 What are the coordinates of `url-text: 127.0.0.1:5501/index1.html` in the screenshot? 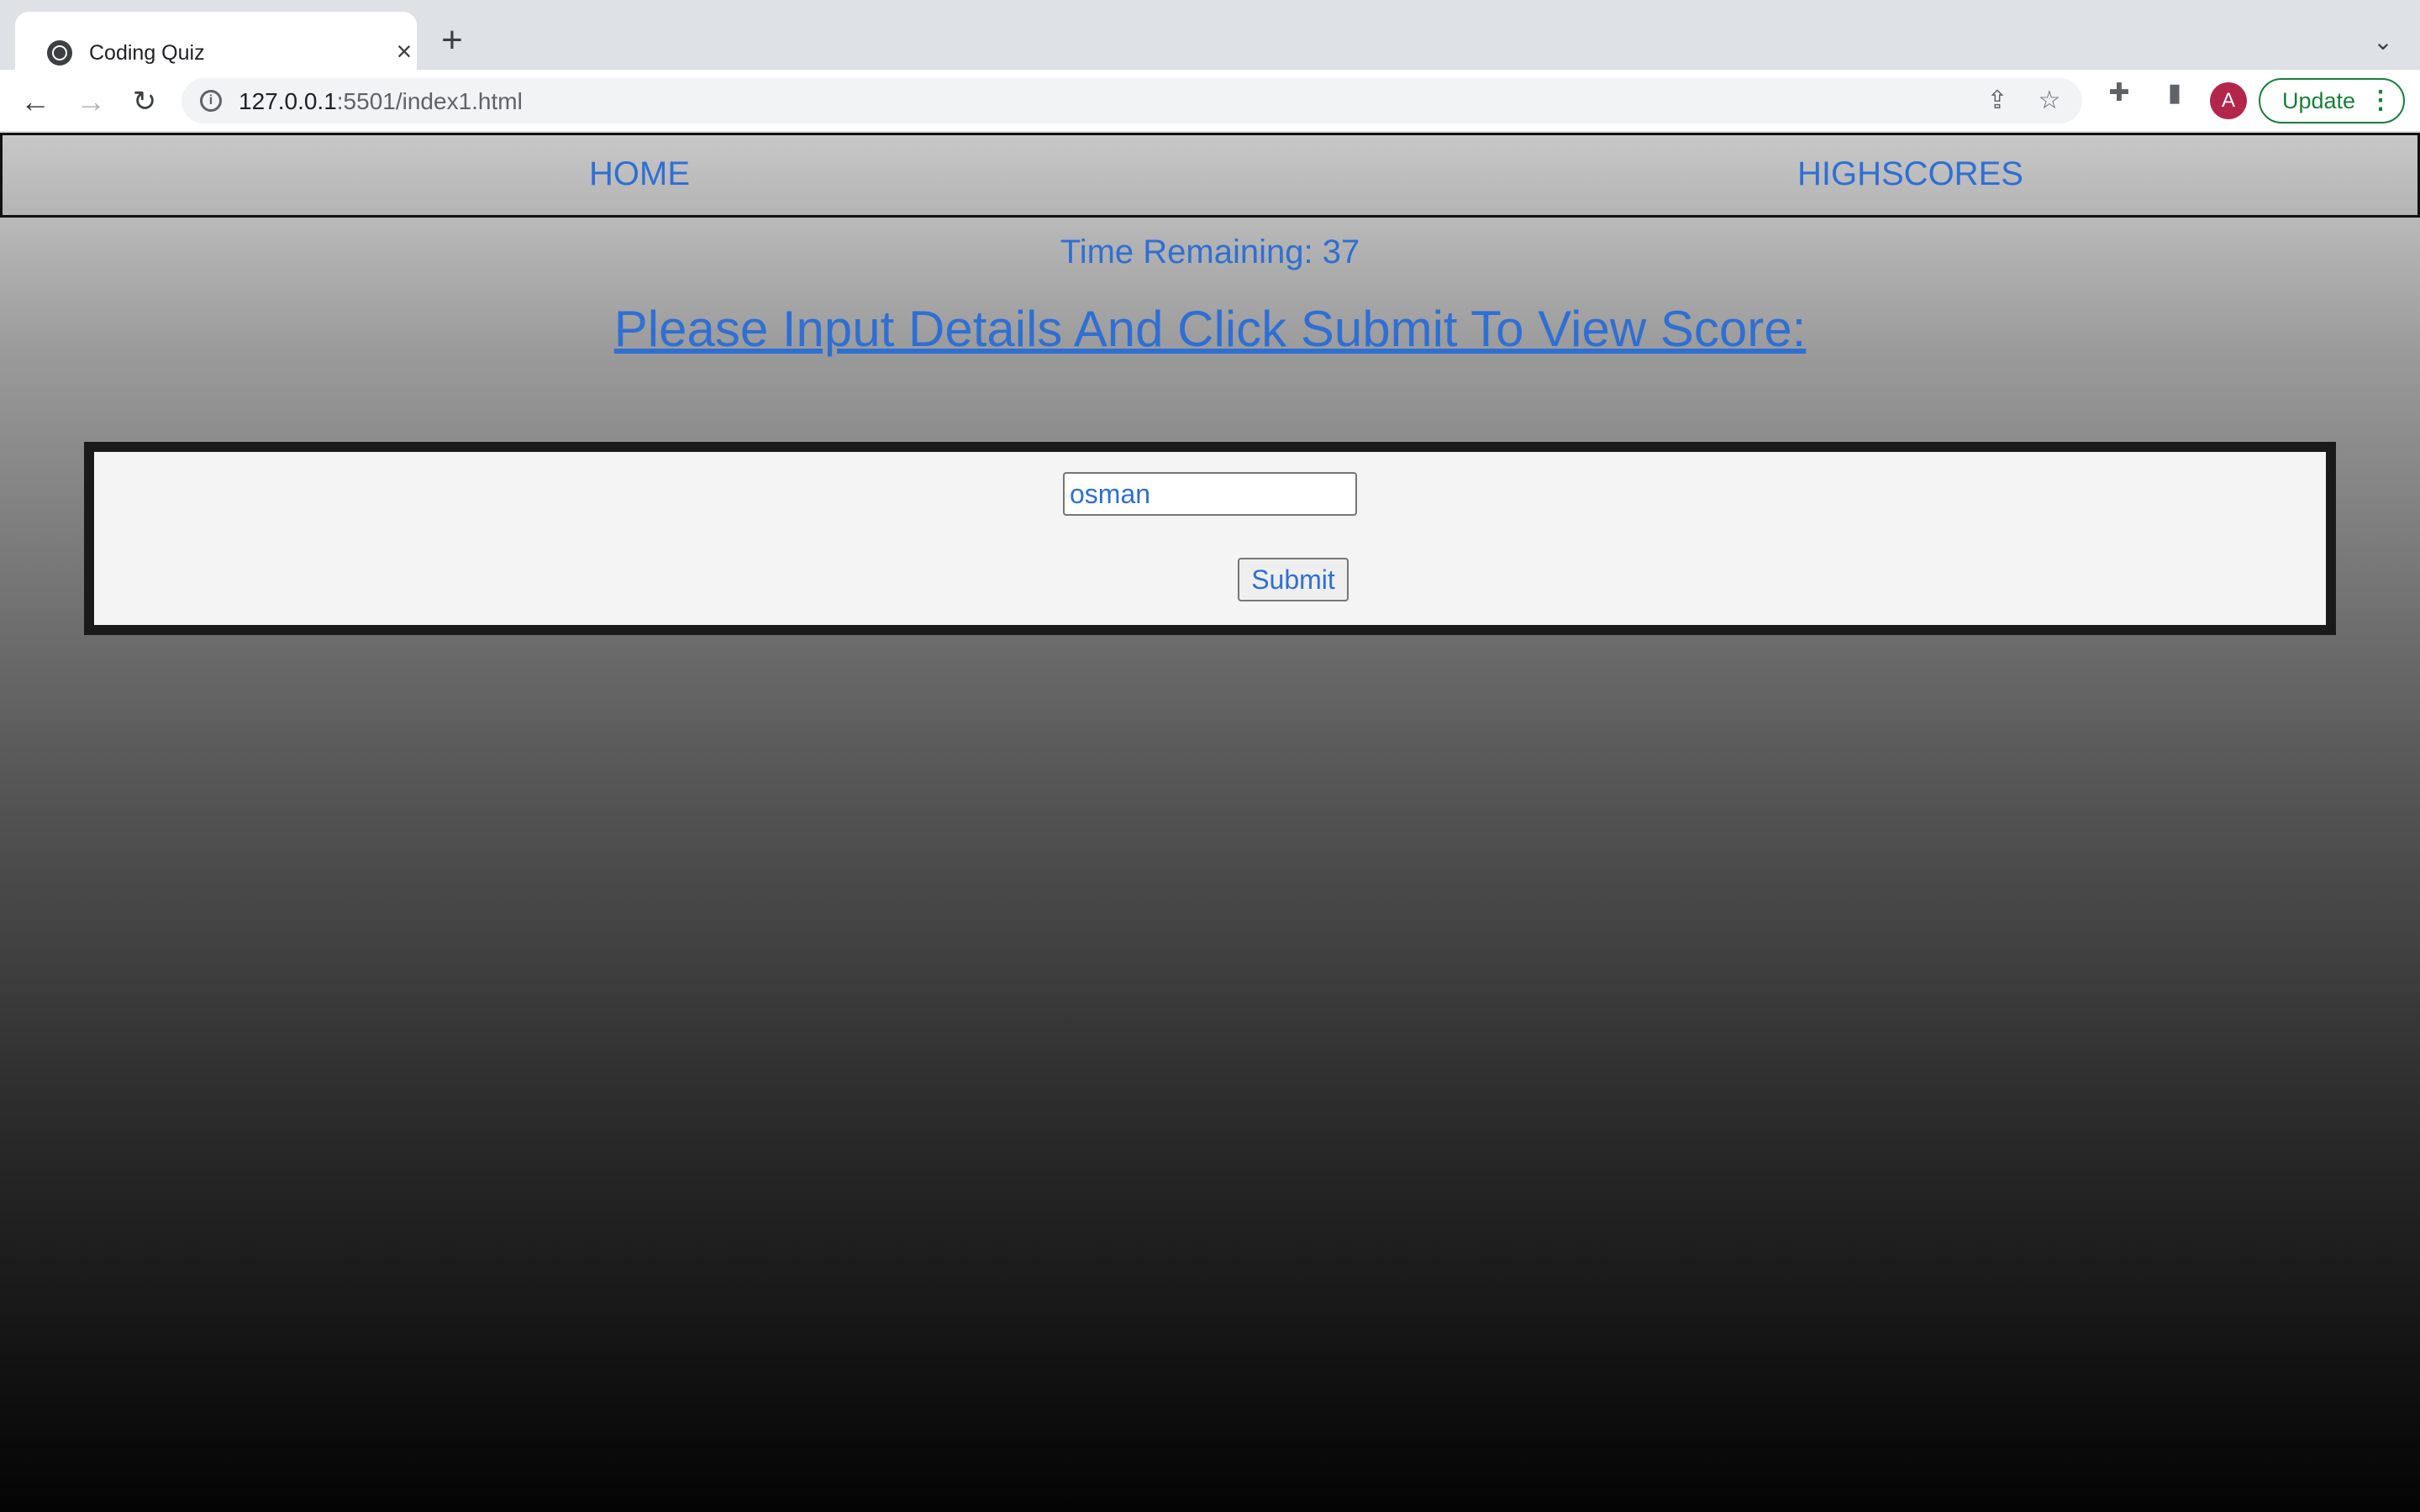 It's located at (381, 101).